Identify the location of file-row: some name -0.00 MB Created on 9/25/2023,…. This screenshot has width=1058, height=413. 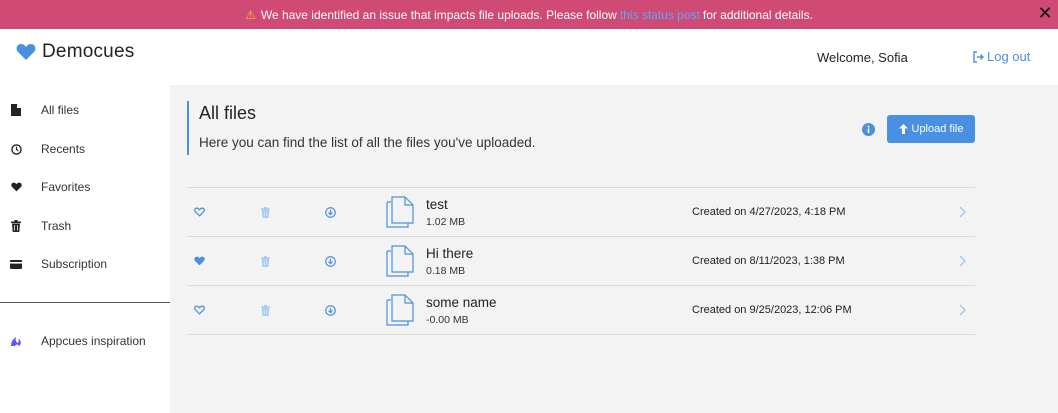
(581, 310).